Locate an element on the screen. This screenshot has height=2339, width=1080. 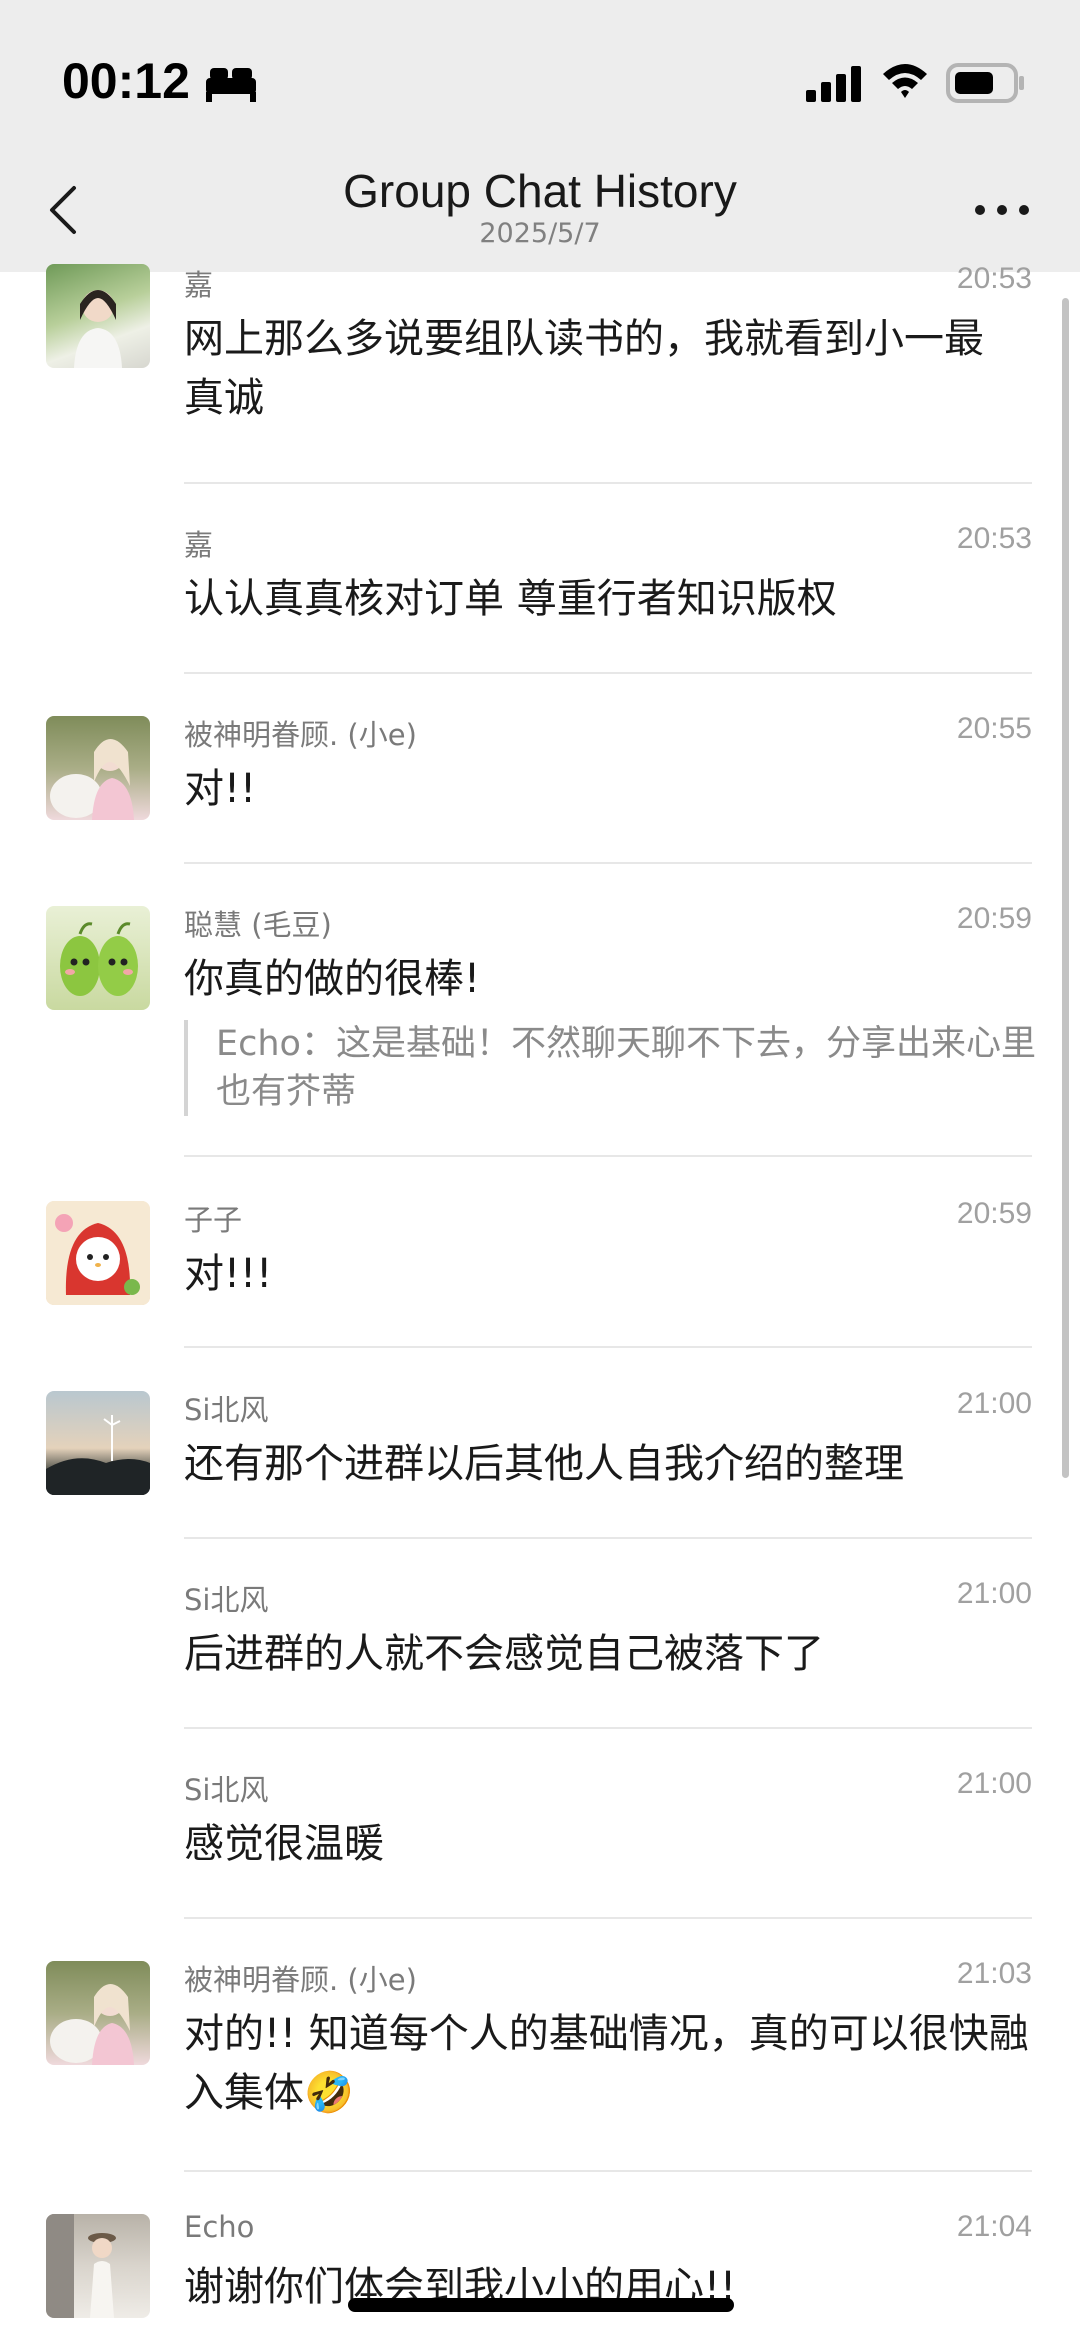
wifi-icon is located at coordinates (905, 81).